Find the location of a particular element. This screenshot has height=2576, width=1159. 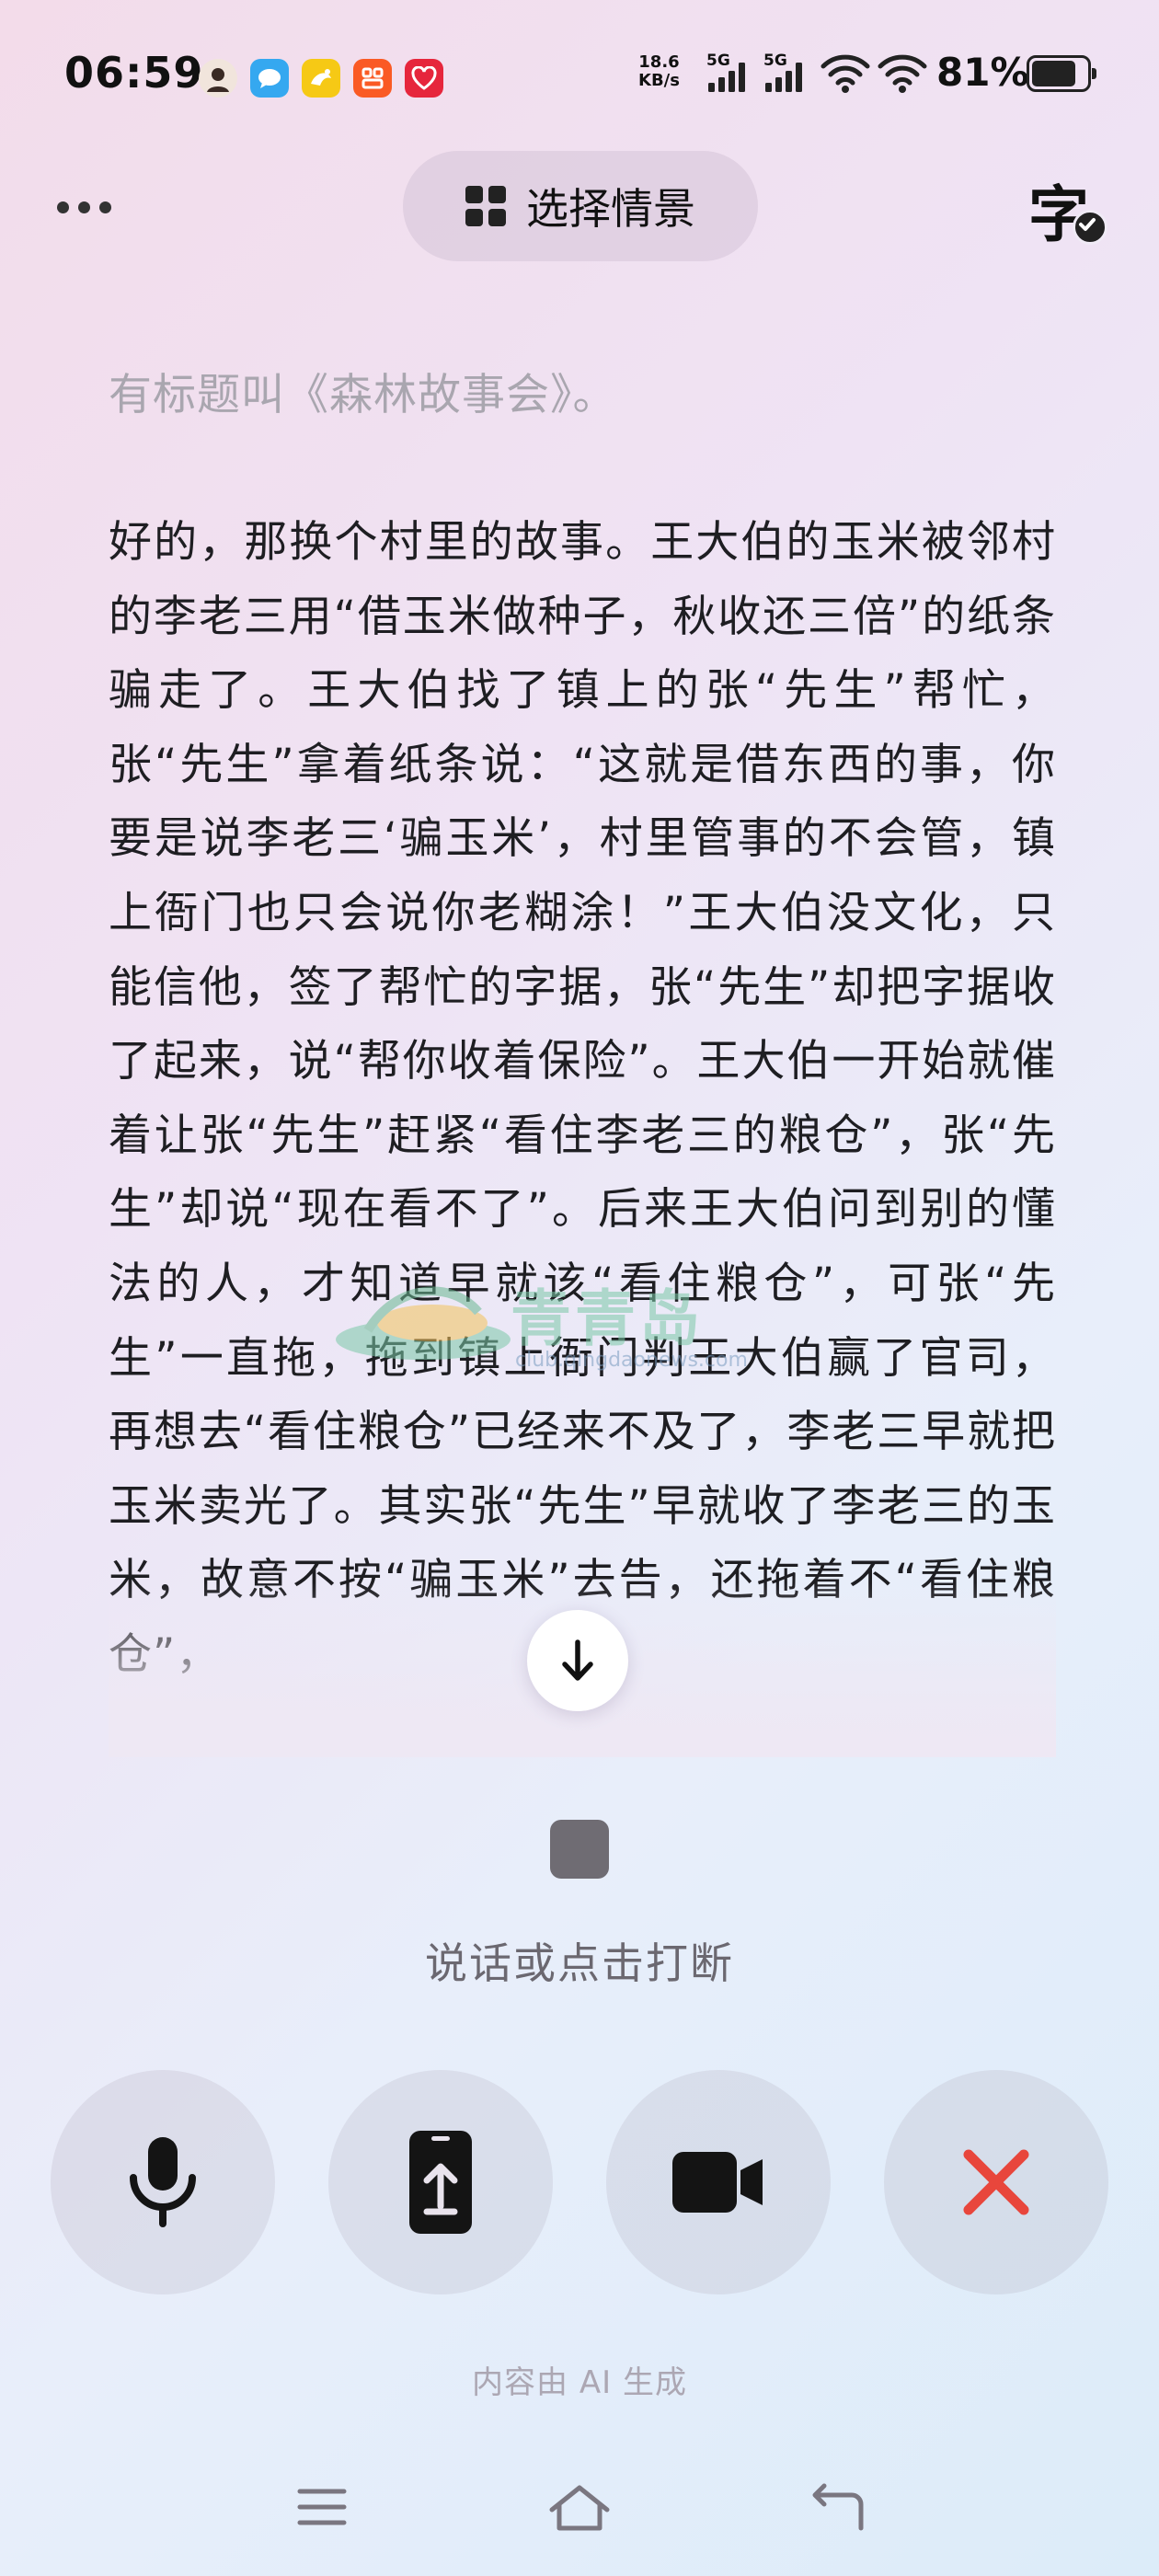

battery-icon is located at coordinates (1061, 73).